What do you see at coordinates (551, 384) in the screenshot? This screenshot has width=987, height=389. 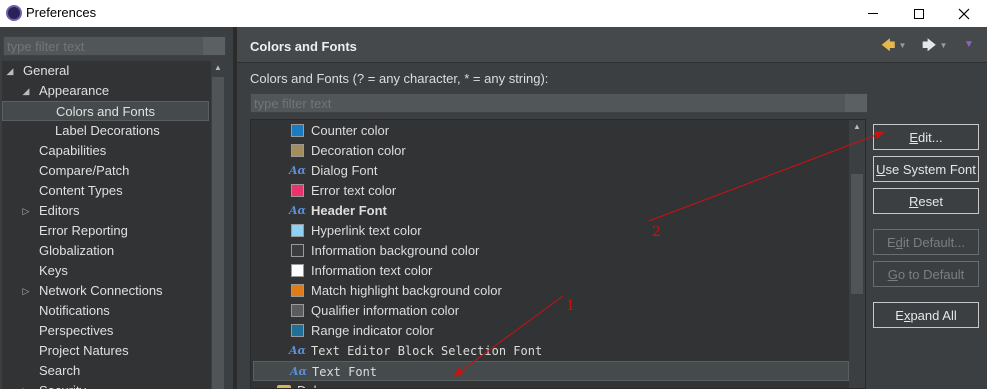 I see `category-row: ▷ Debug` at bounding box center [551, 384].